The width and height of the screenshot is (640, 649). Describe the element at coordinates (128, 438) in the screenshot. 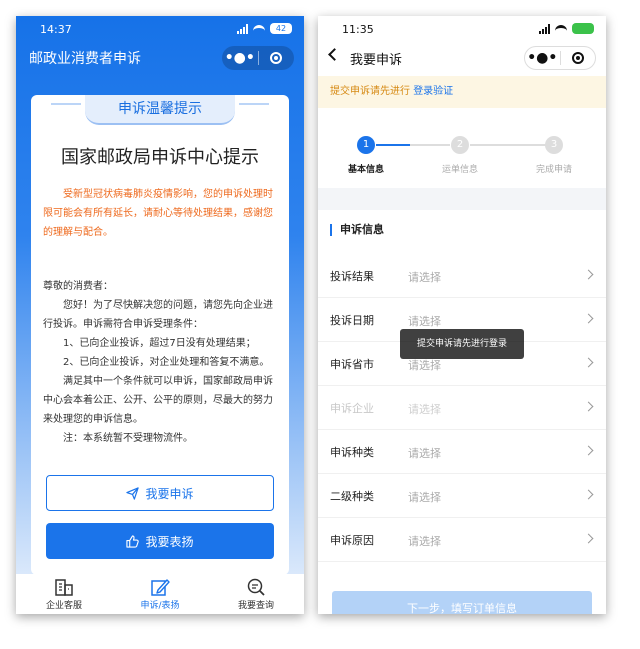

I see `note: 注：本系统暂不受理物流件。` at that location.